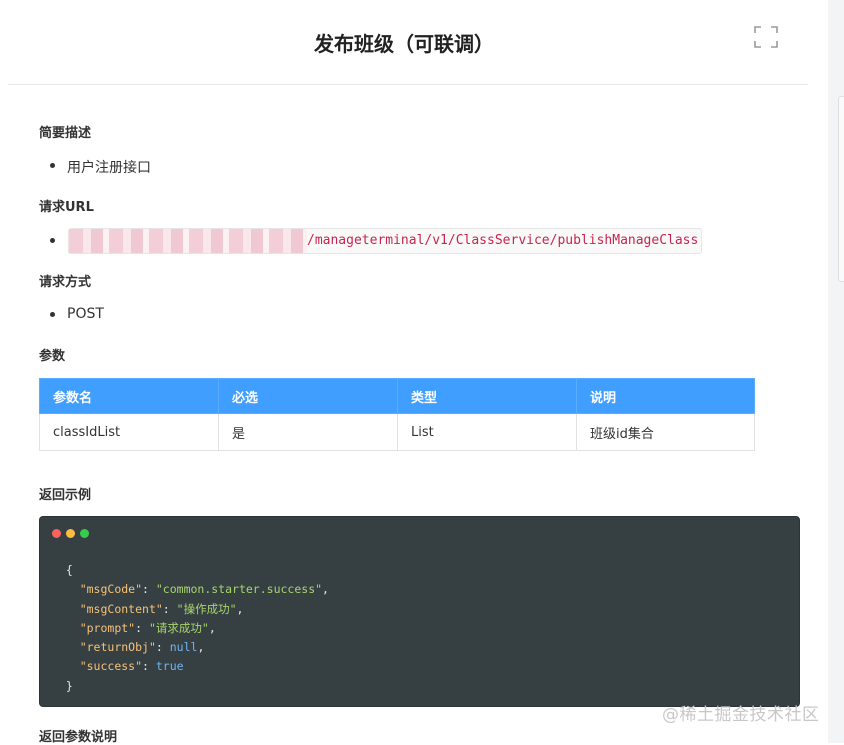 The image size is (844, 745). I want to click on table-row: classIdList 是 List 班级id集合, so click(397, 432).